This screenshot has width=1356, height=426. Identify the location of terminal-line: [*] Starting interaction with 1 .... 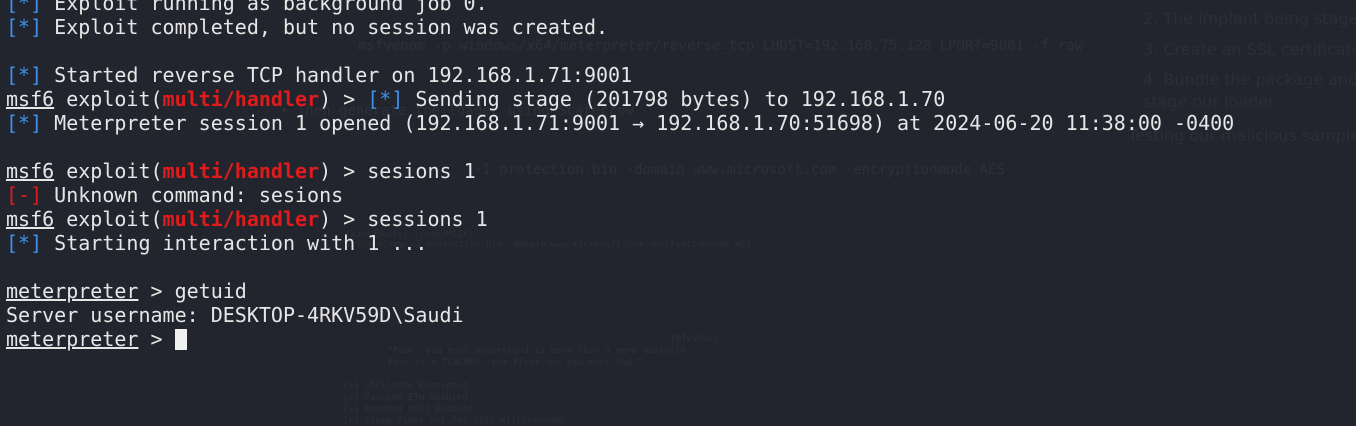
(620, 243).